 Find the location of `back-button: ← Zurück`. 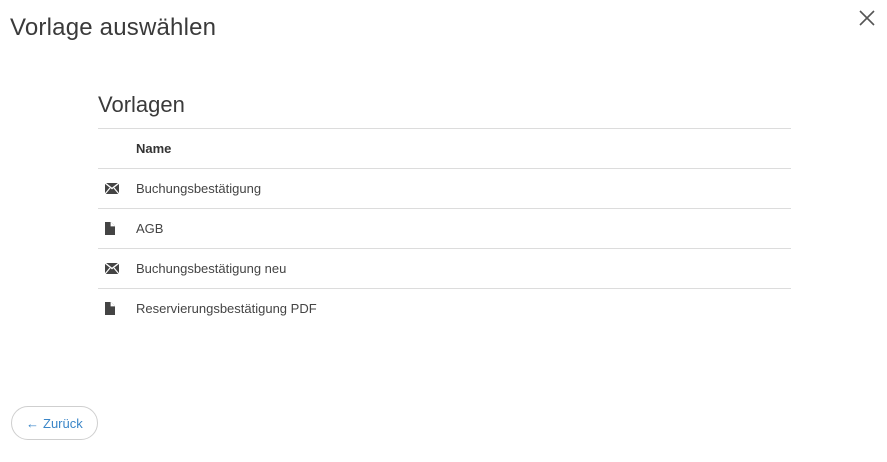

back-button: ← Zurück is located at coordinates (54, 423).